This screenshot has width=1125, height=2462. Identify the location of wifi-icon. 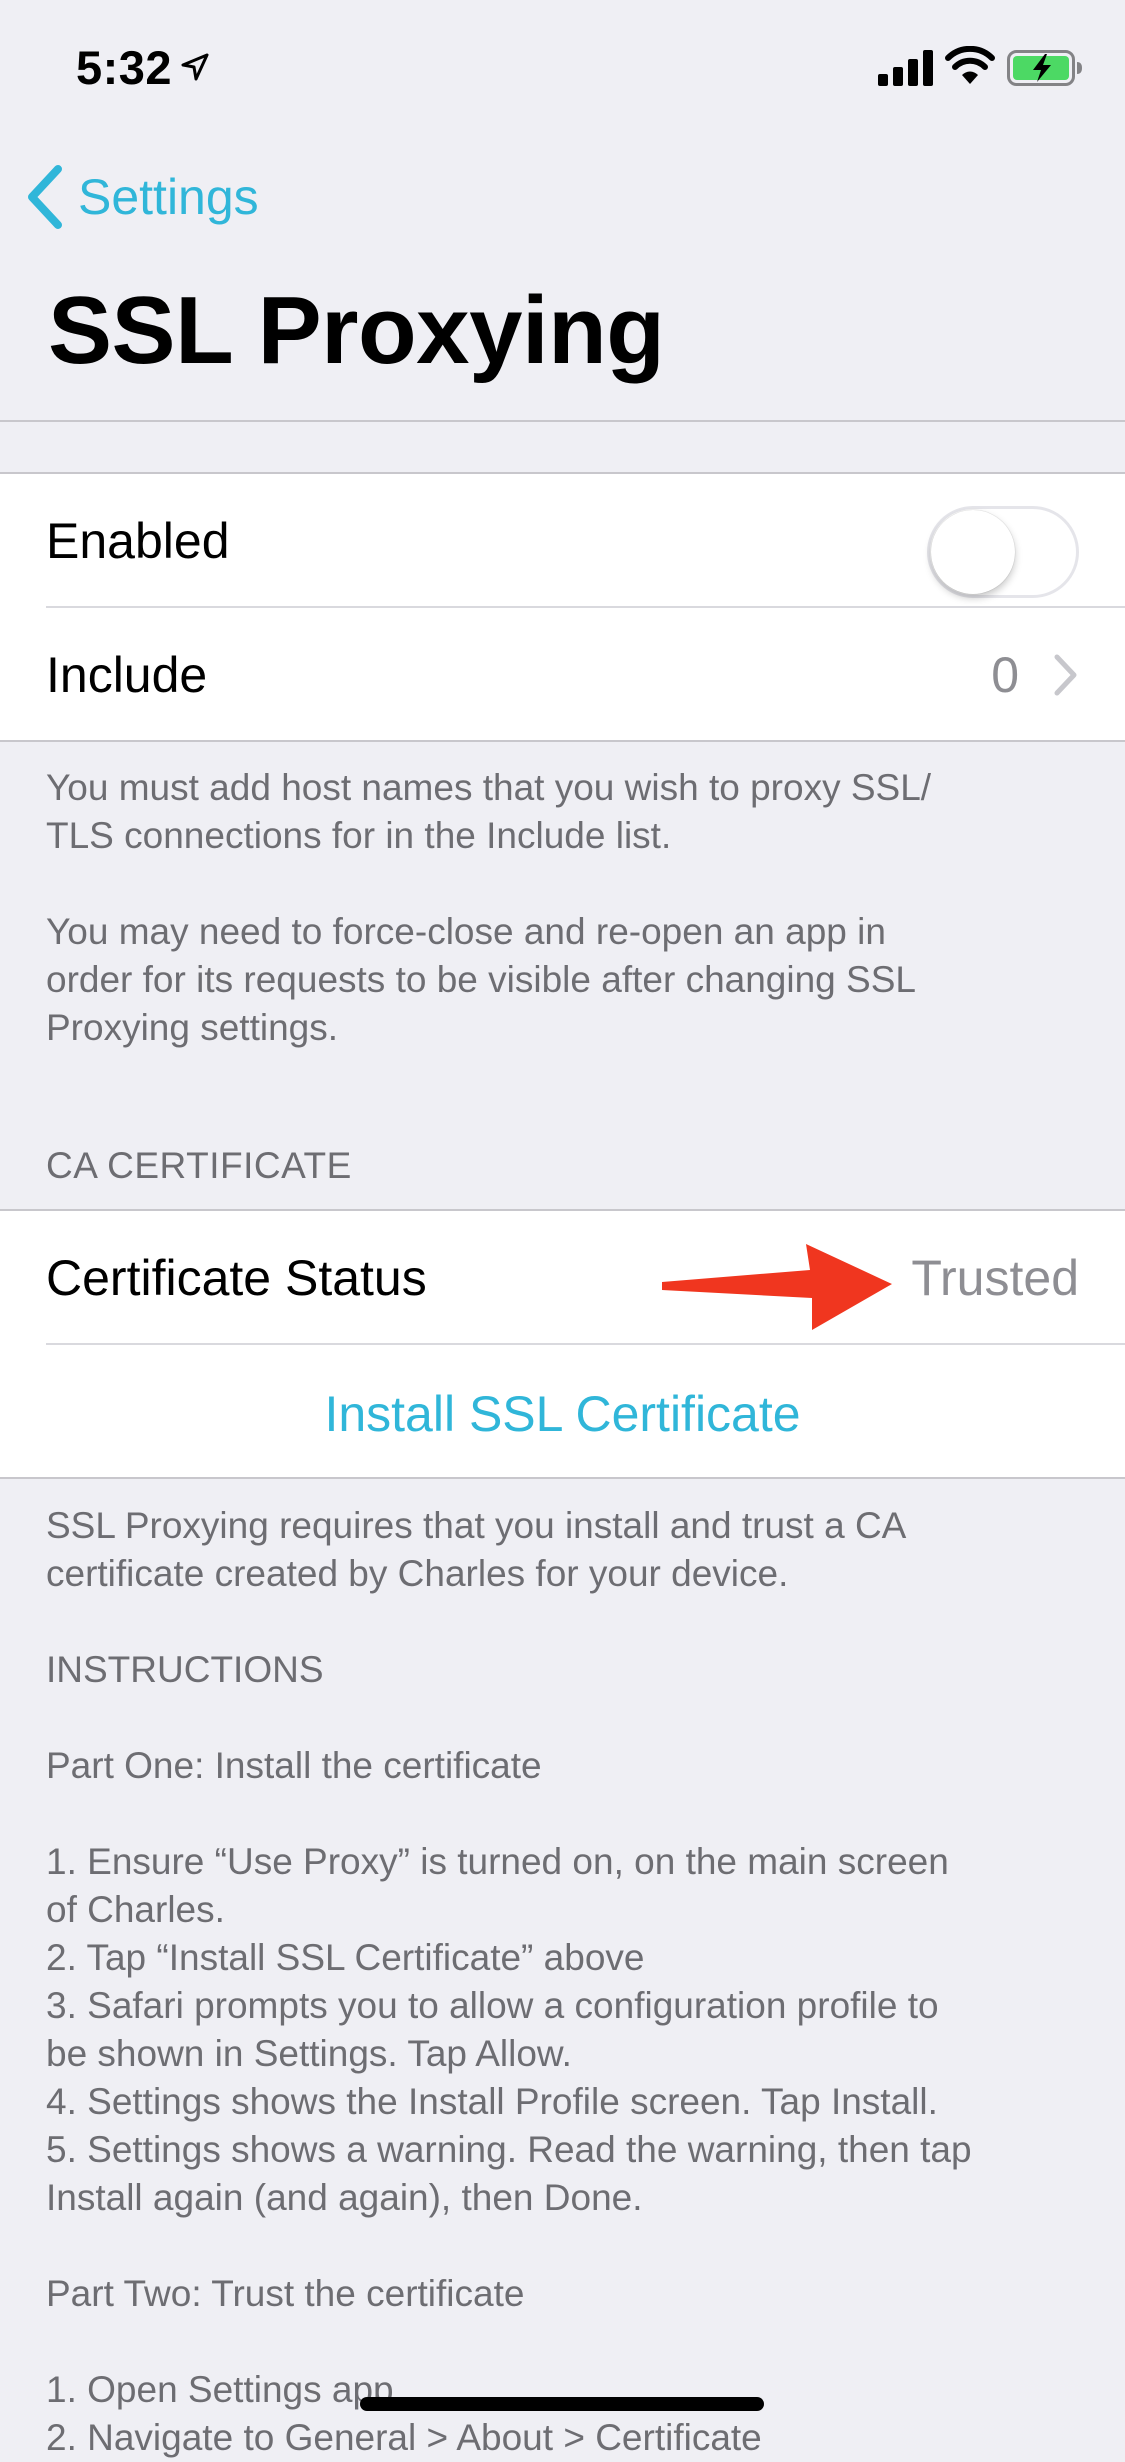
(970, 65).